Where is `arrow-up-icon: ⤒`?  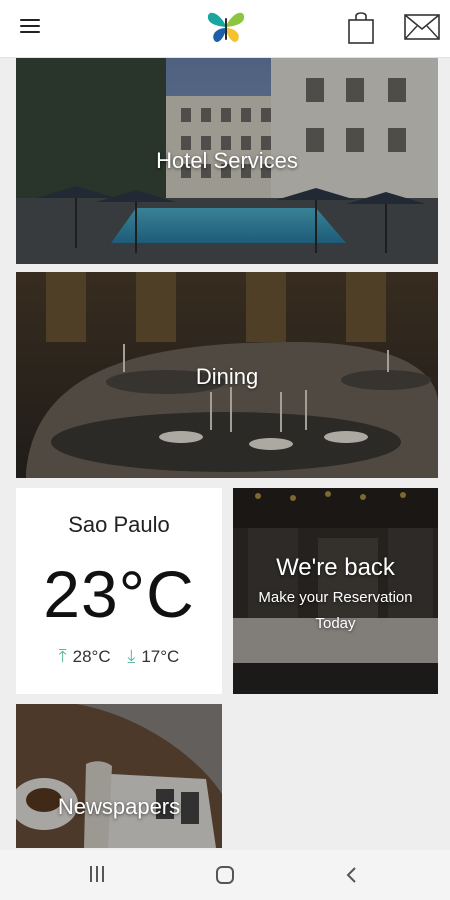
arrow-up-icon: ⤒ is located at coordinates (62, 656).